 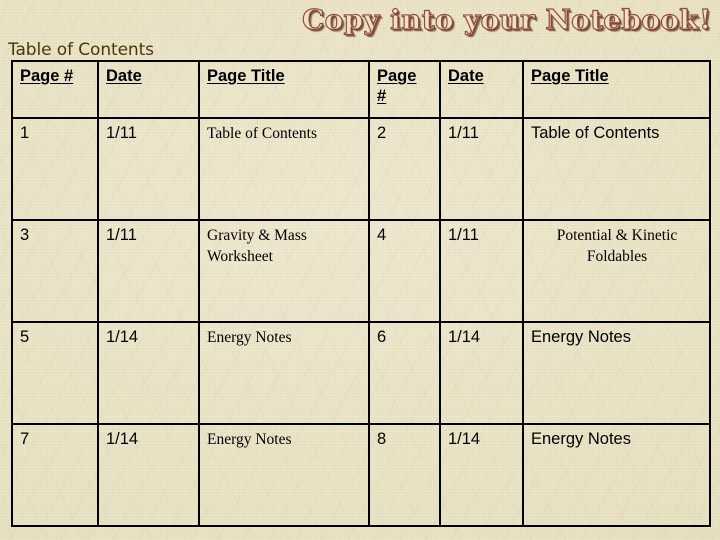 I want to click on page-number-value: 2, so click(x=382, y=133).